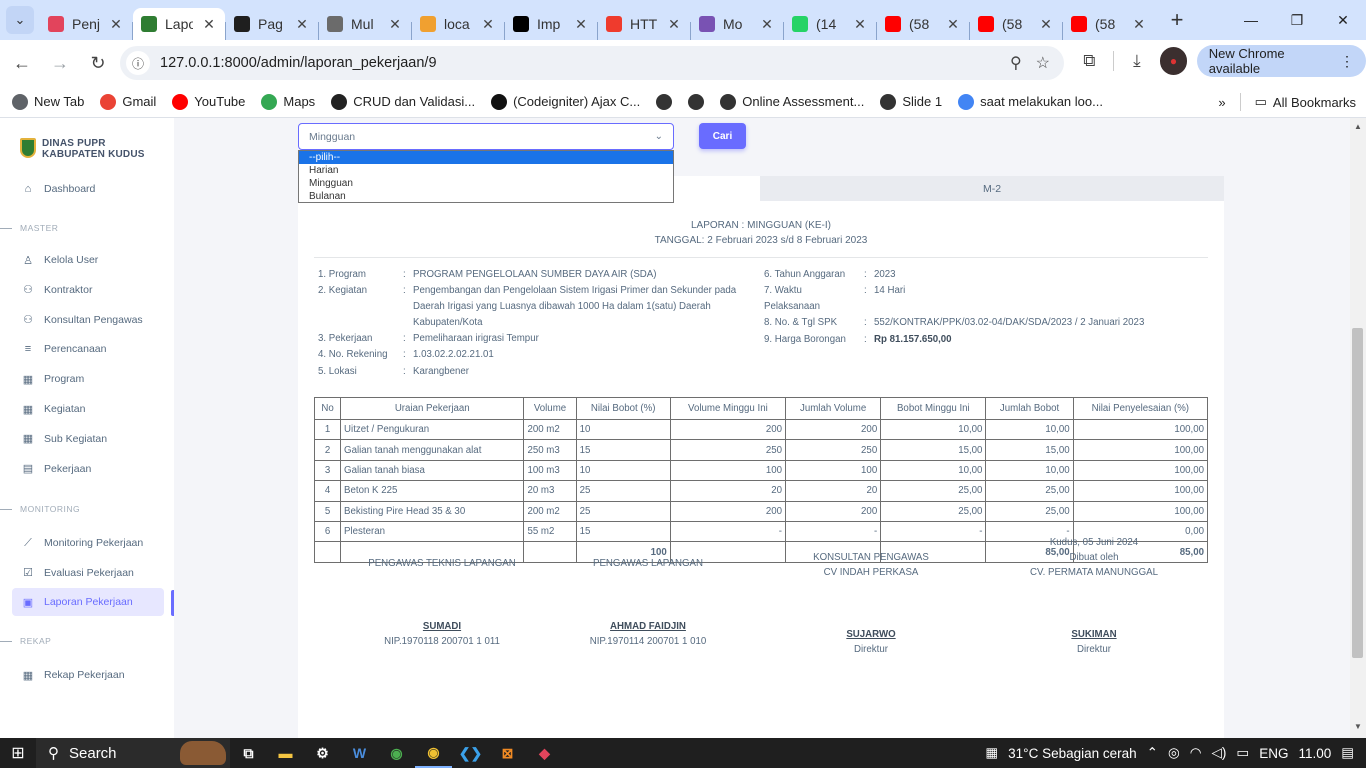 This screenshot has height=768, width=1366. I want to click on all-bookmarks-button: ▭ All Bookmarks, so click(1305, 102).